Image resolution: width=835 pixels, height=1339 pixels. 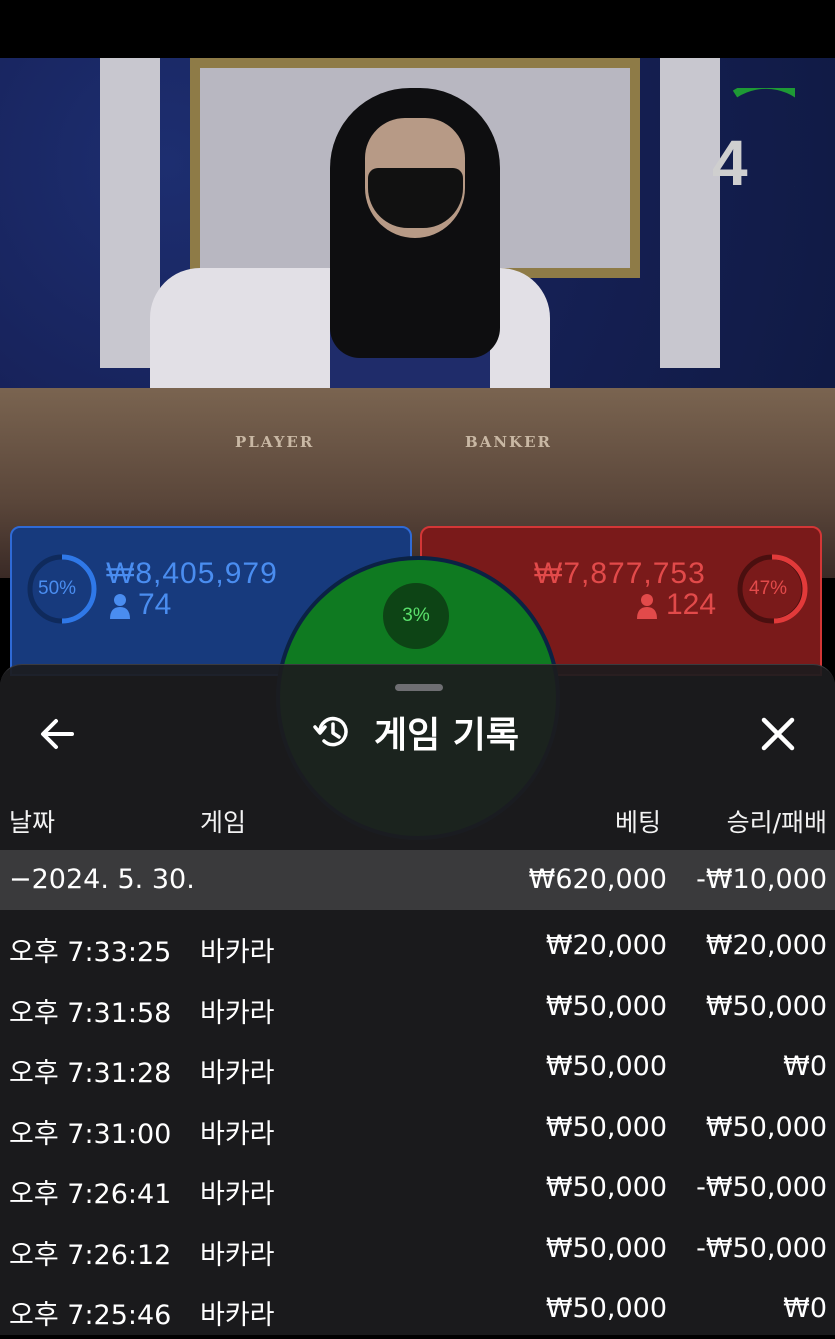 What do you see at coordinates (647, 606) in the screenshot?
I see `banker-user-icon` at bounding box center [647, 606].